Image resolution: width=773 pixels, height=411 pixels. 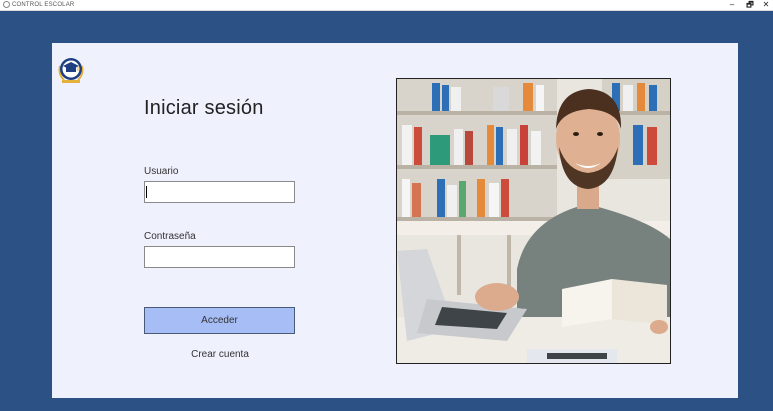 What do you see at coordinates (6, 4) in the screenshot?
I see `app-icon` at bounding box center [6, 4].